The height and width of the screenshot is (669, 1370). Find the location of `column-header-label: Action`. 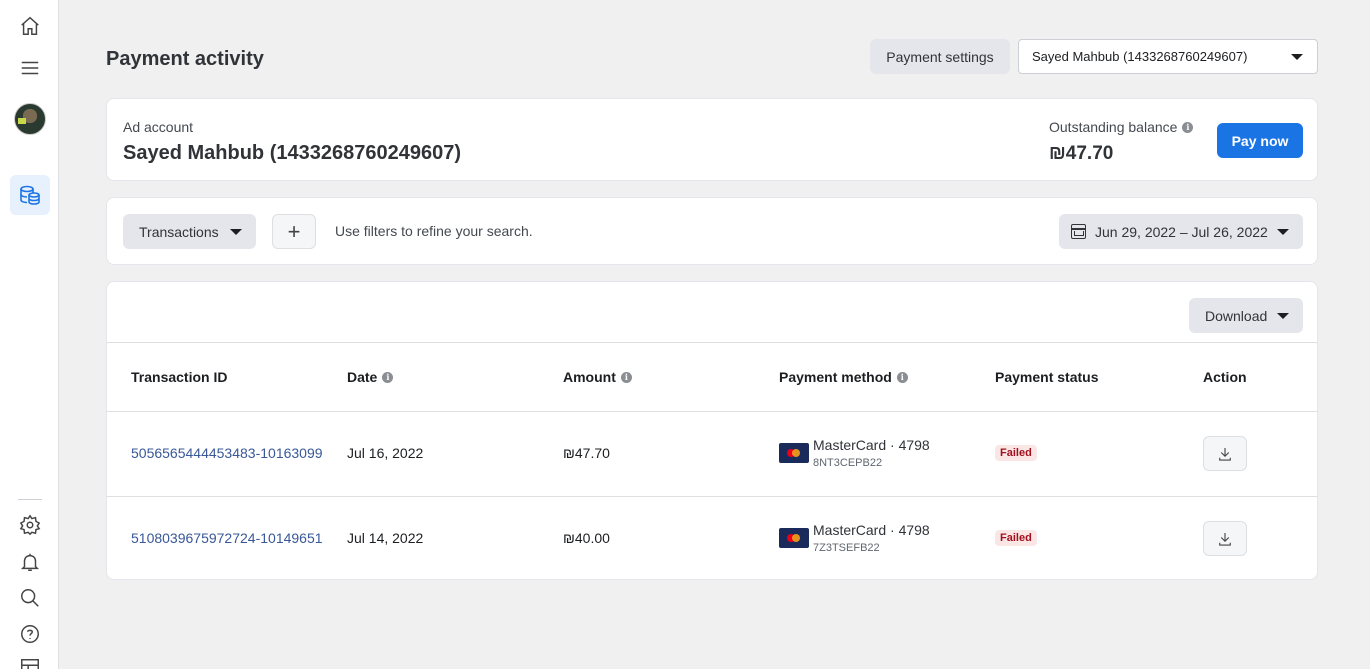

column-header-label: Action is located at coordinates (1225, 377).